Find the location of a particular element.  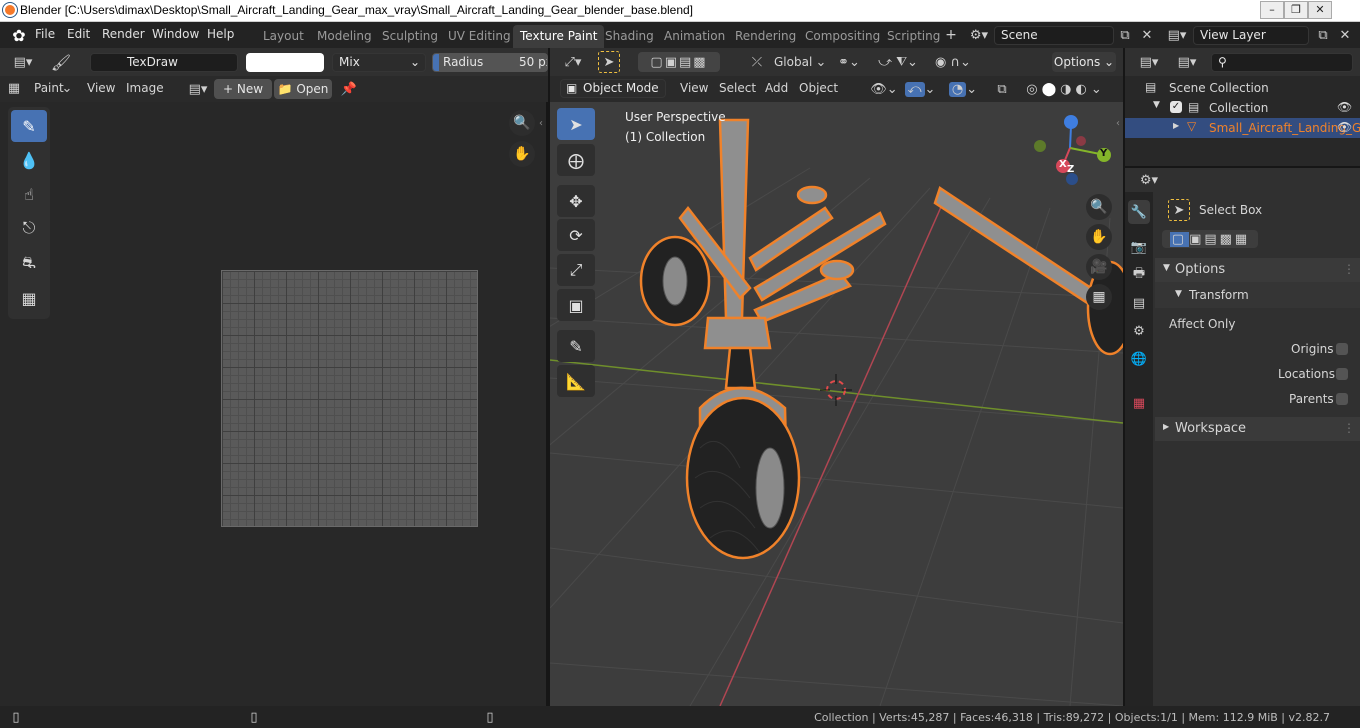

maximize-button: ❐ is located at coordinates (1296, 10).